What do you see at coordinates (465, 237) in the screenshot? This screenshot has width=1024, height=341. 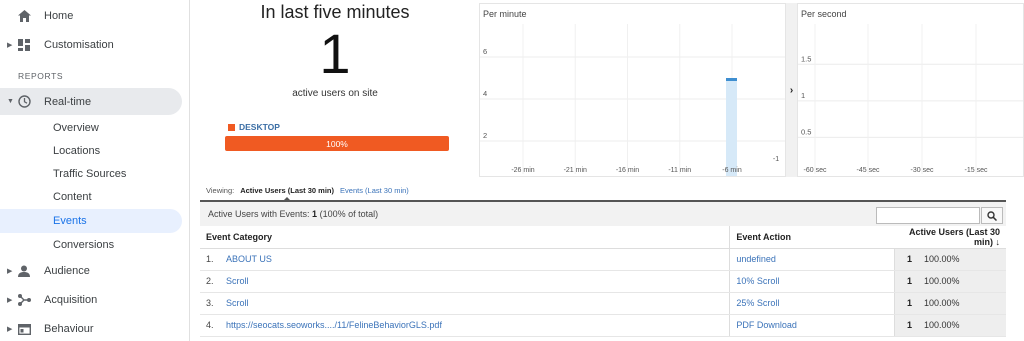 I see `header-event-category: Event Category` at bounding box center [465, 237].